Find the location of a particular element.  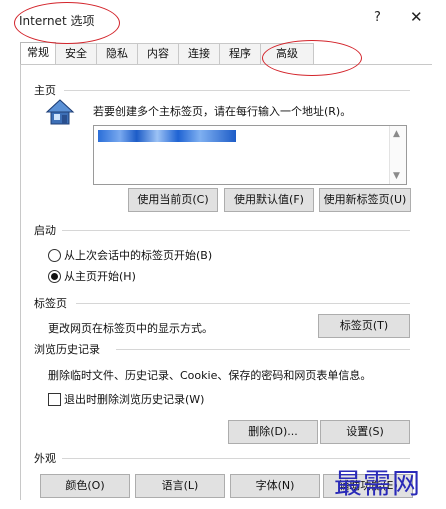

tab-general: 常规 is located at coordinates (38, 53).